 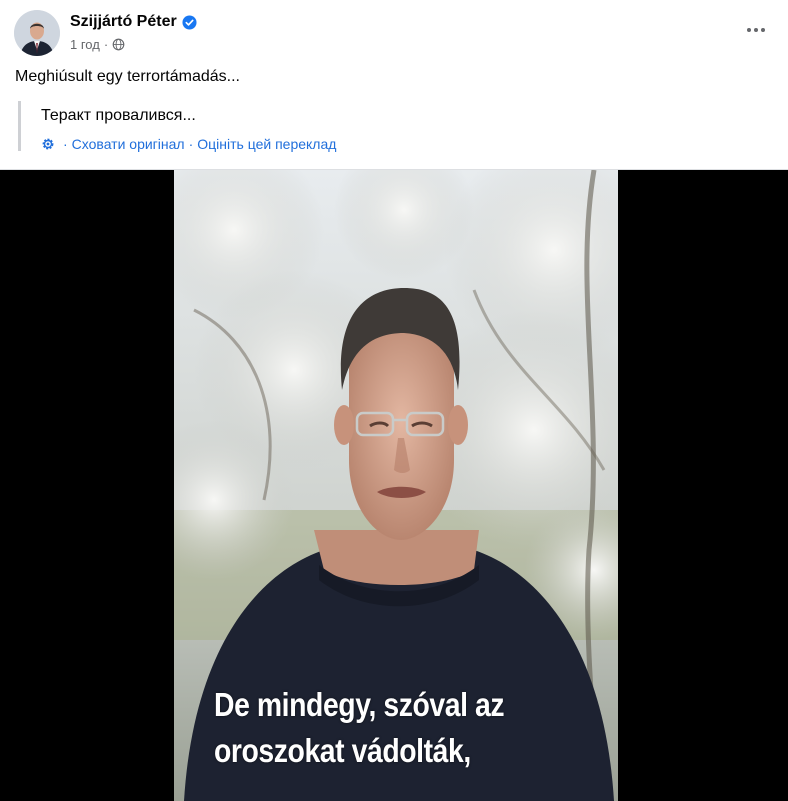 What do you see at coordinates (48, 144) in the screenshot?
I see `gear-icon` at bounding box center [48, 144].